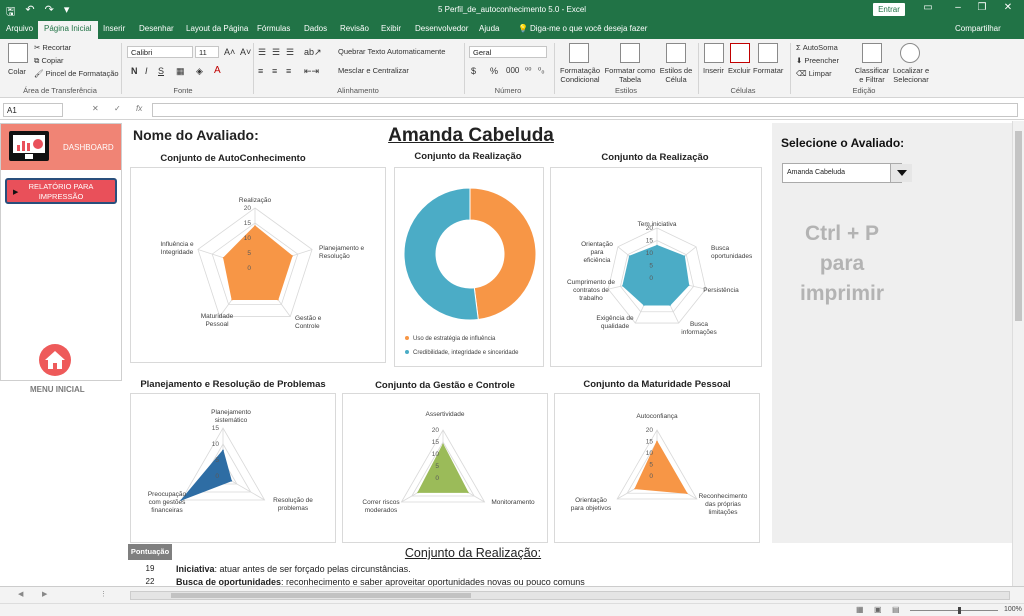 This screenshot has height=616, width=1024. What do you see at coordinates (321, 595) in the screenshot?
I see `hscroll-thumb` at bounding box center [321, 595].